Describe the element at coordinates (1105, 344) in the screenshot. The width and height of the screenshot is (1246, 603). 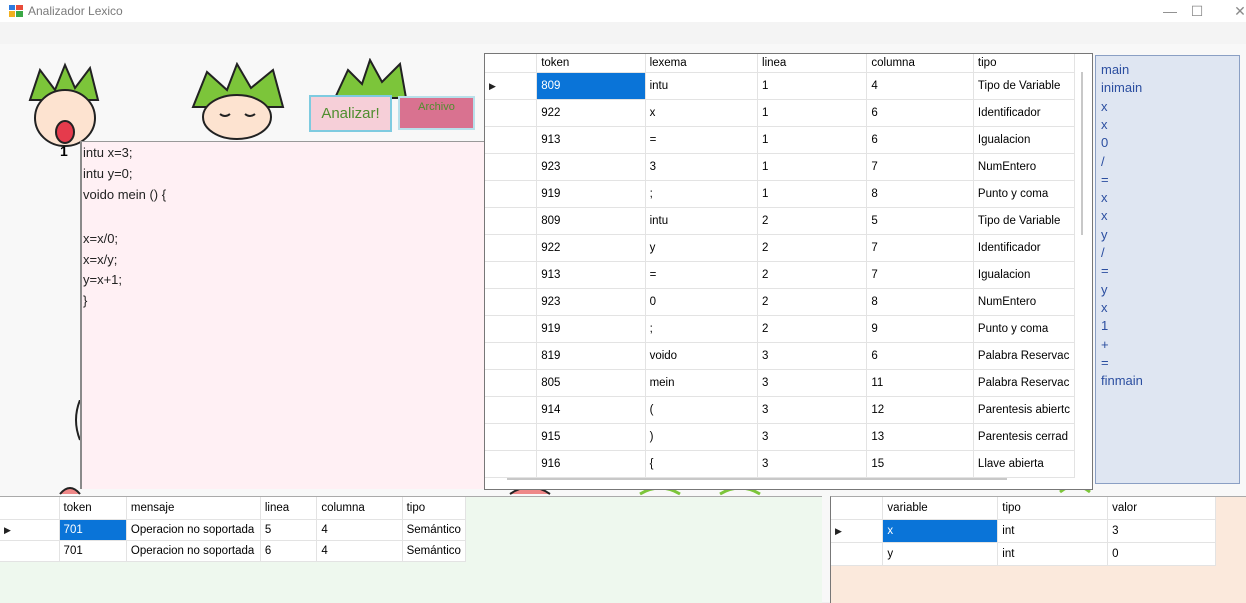
I see `listbox-item: +` at that location.